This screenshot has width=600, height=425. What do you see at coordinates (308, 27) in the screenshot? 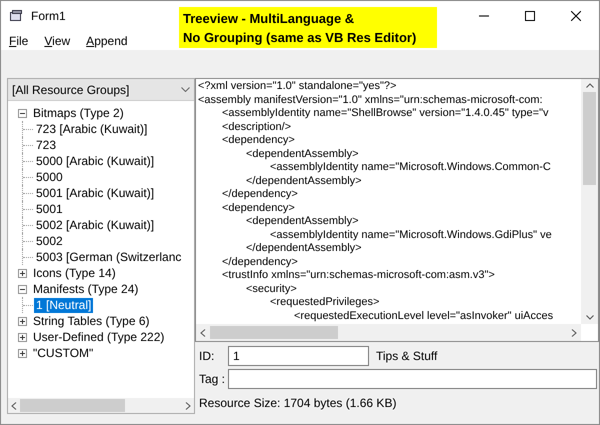
I see `banner-label: Treeview - MultiLanguage & No Grouping (same as VB Res Editor)` at bounding box center [308, 27].